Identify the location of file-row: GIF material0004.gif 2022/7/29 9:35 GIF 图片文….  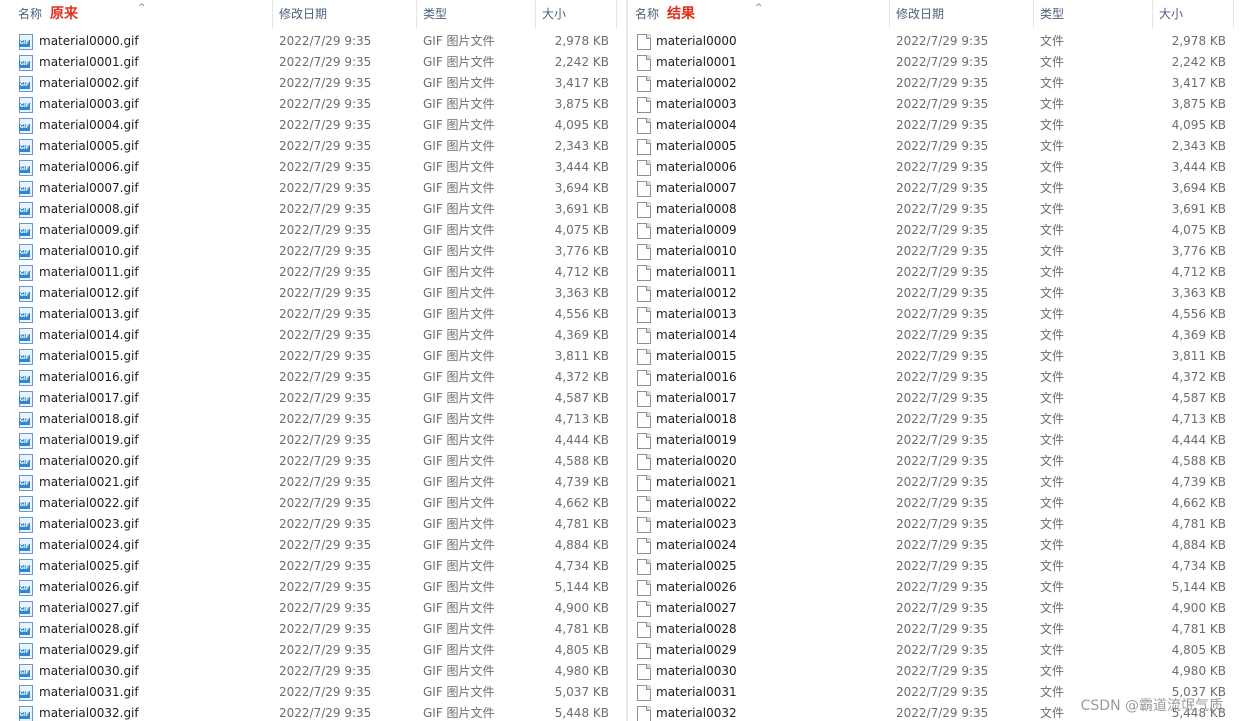
(313, 125).